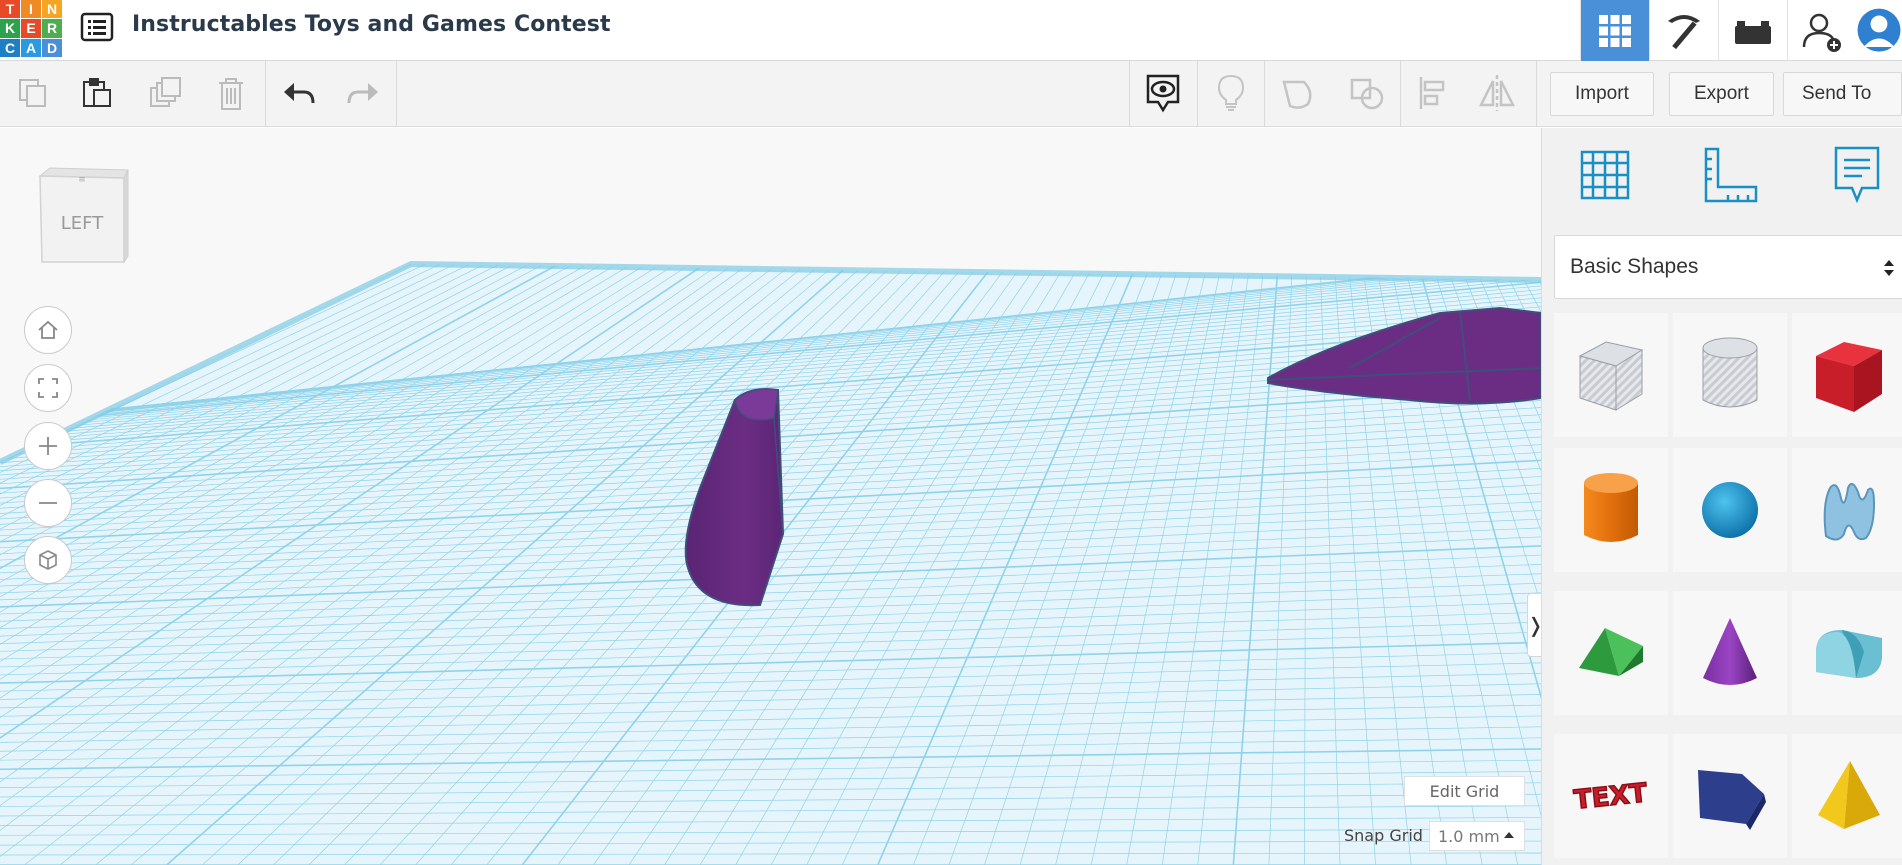 This screenshot has height=865, width=1902. I want to click on view-cube: ≡ LEFT, so click(83, 216).